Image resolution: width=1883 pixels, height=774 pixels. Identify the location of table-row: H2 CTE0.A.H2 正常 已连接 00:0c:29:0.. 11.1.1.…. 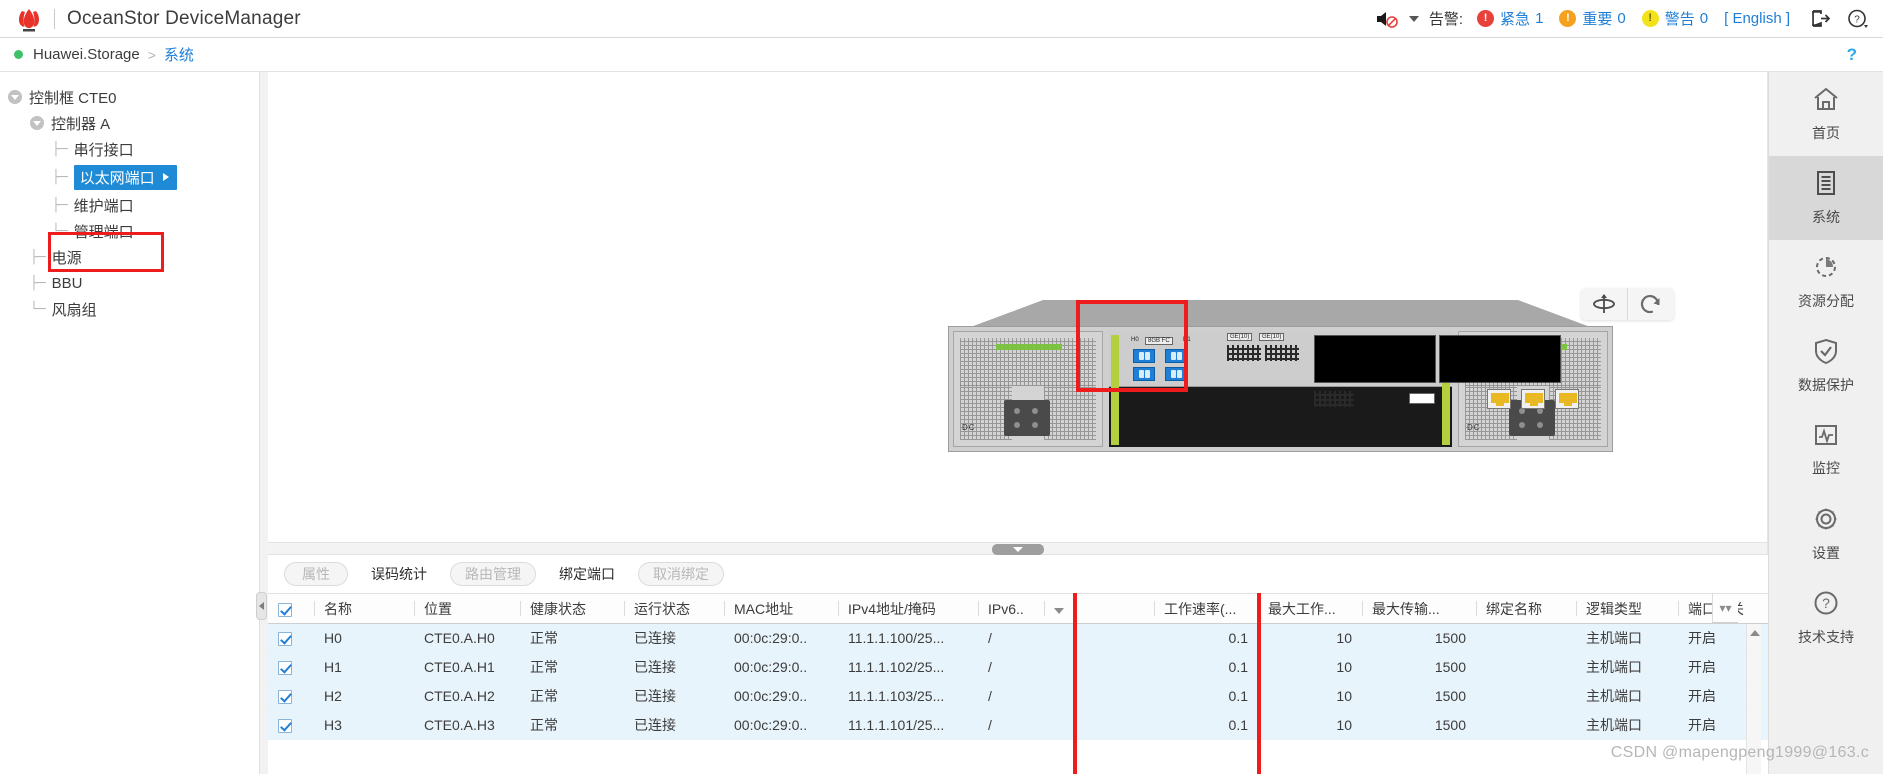
(1018, 696).